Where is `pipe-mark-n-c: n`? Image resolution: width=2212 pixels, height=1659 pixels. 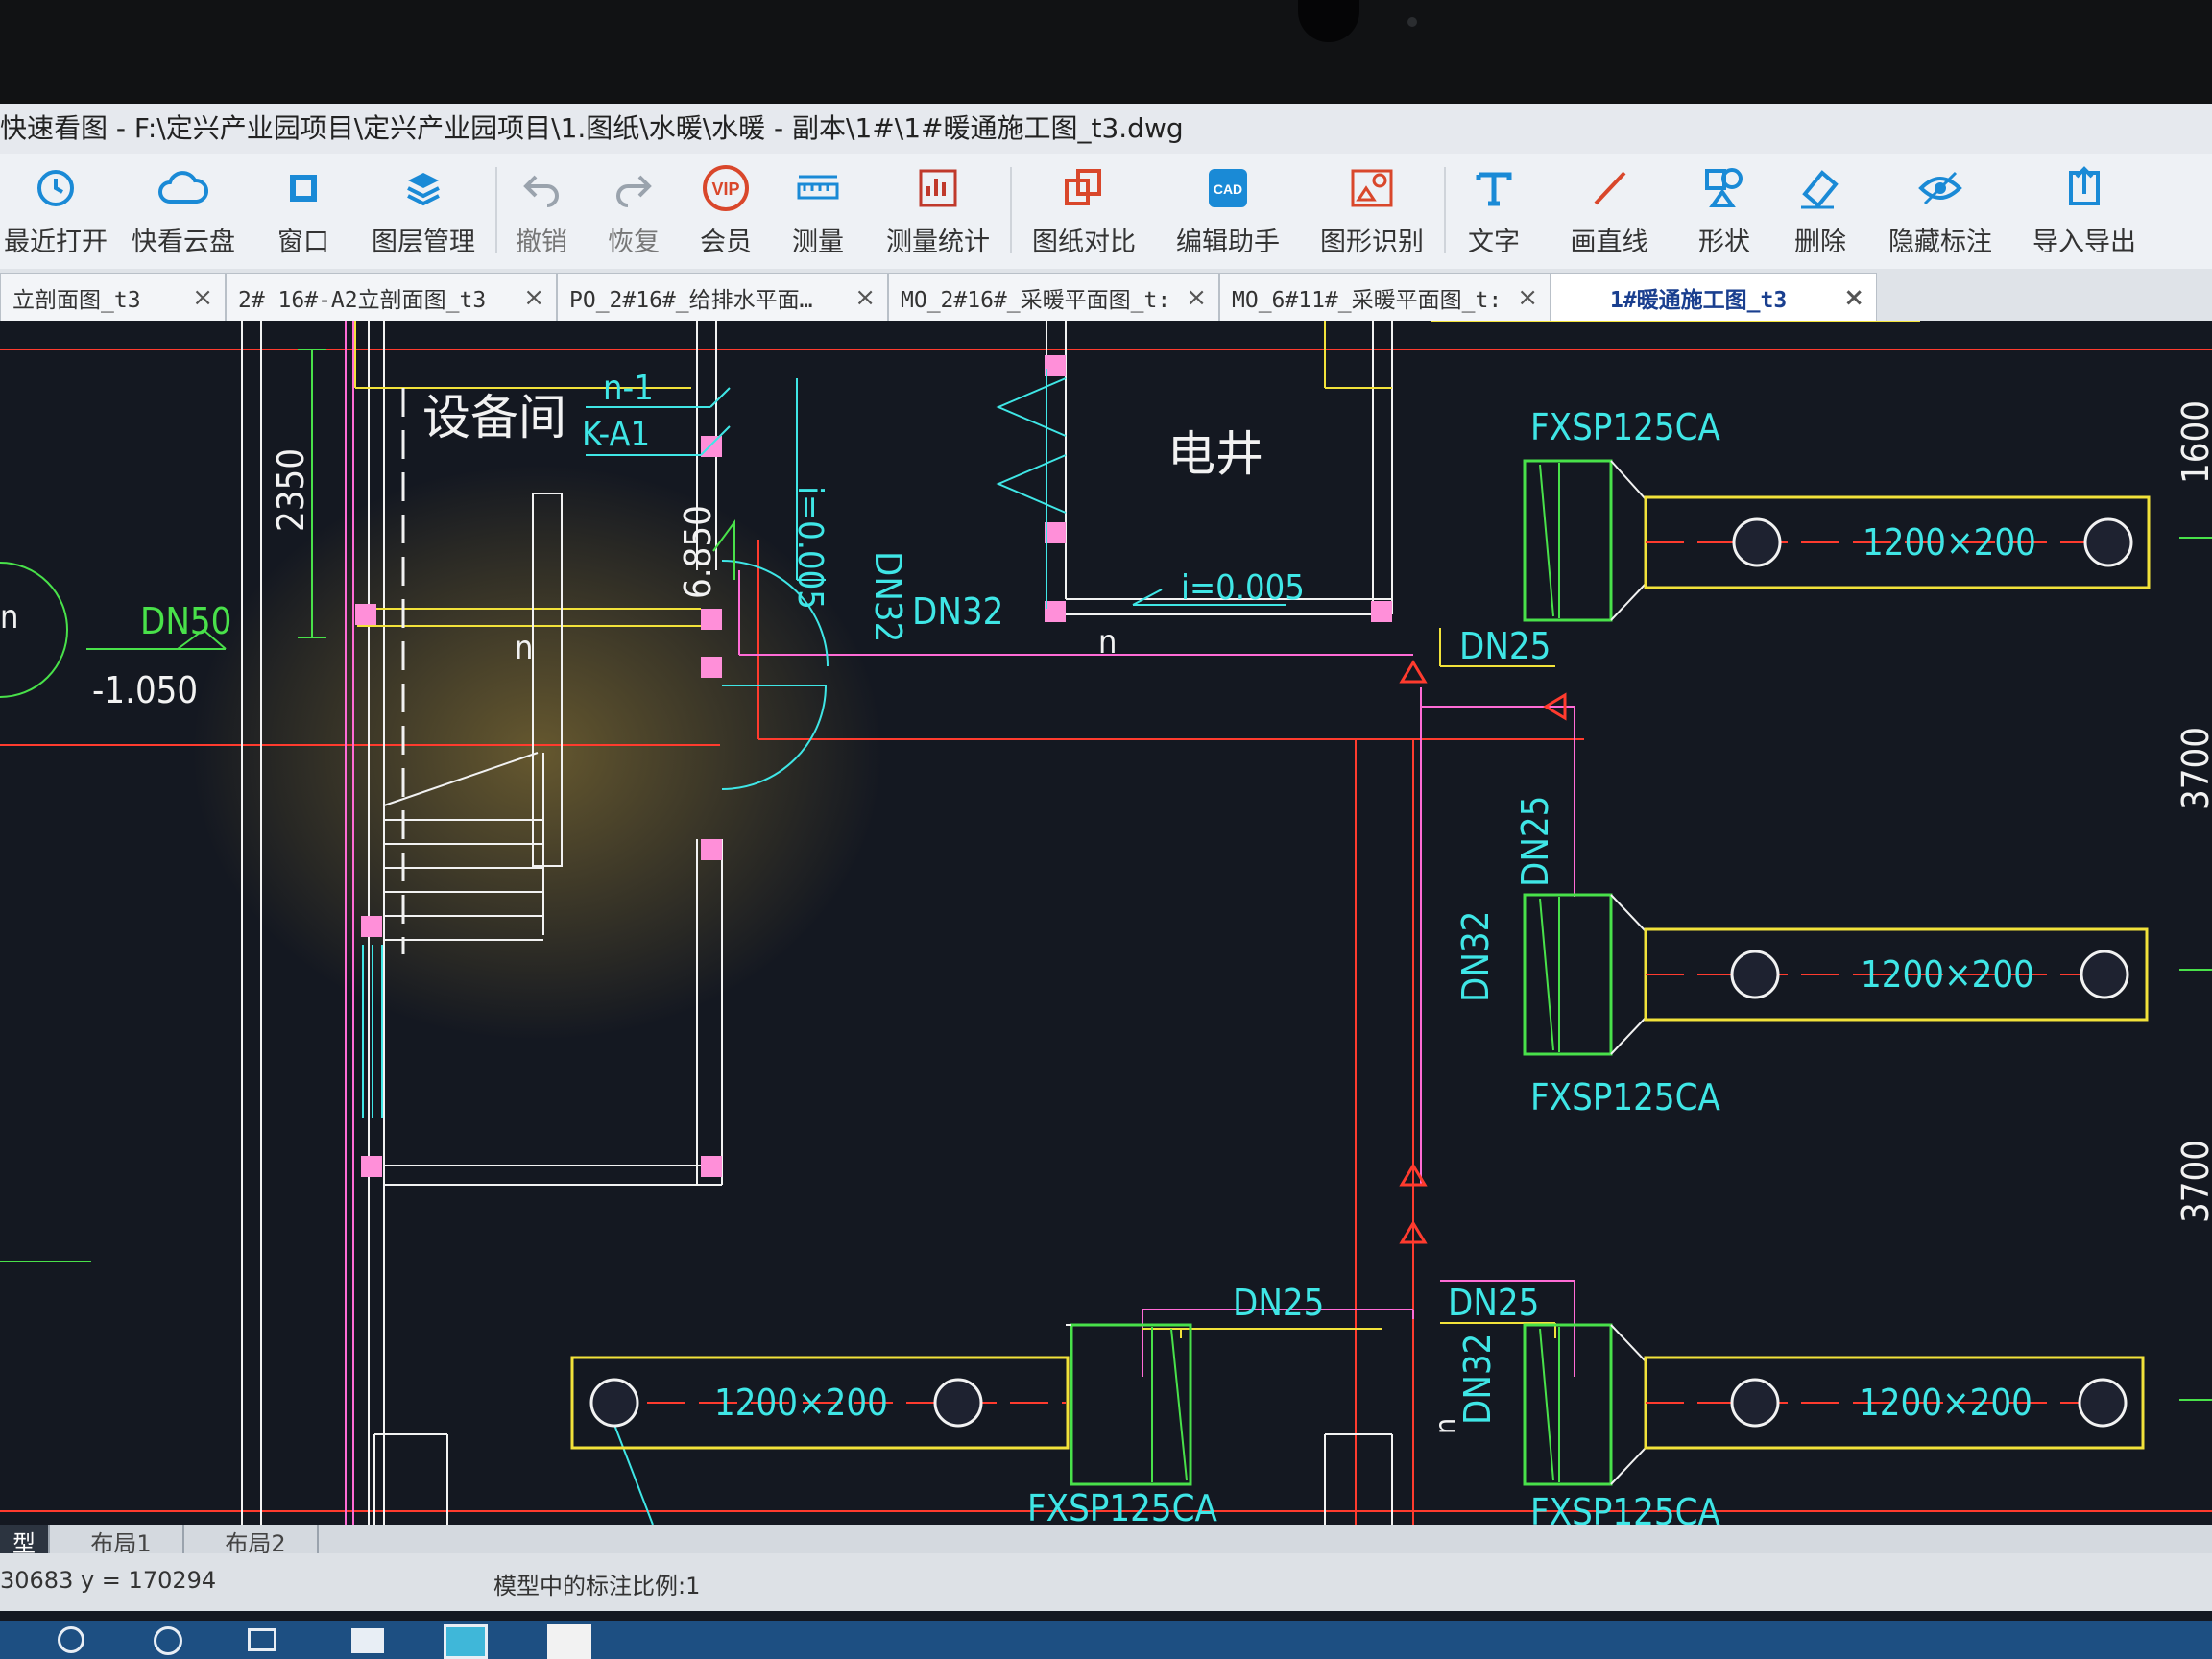
pipe-mark-n-c: n is located at coordinates (9, 617).